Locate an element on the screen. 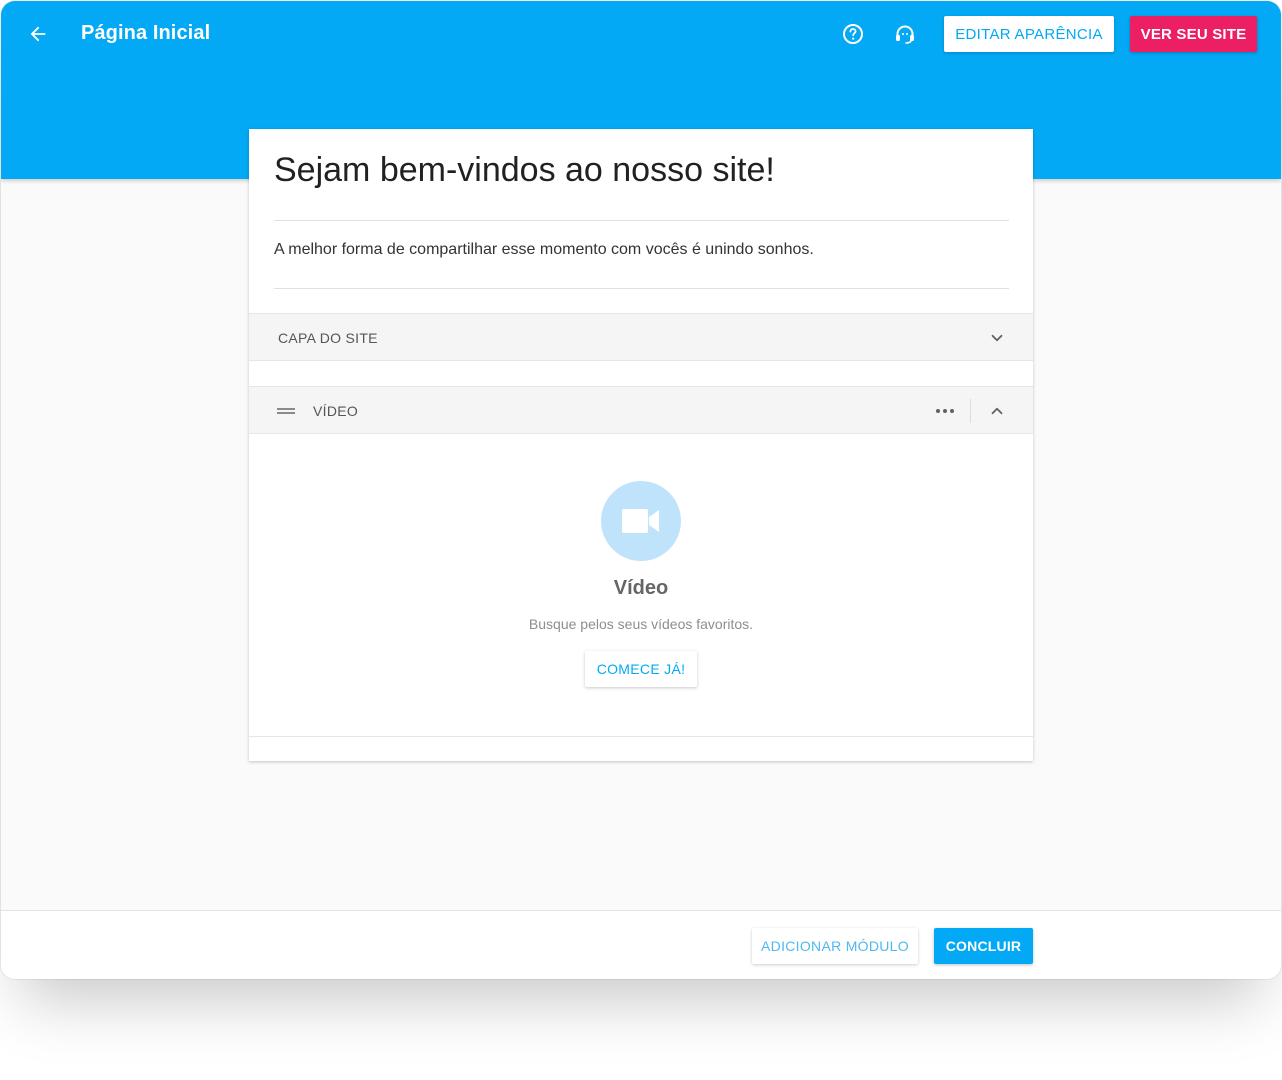 The width and height of the screenshot is (1282, 1080). more-horiz-icon is located at coordinates (945, 411).